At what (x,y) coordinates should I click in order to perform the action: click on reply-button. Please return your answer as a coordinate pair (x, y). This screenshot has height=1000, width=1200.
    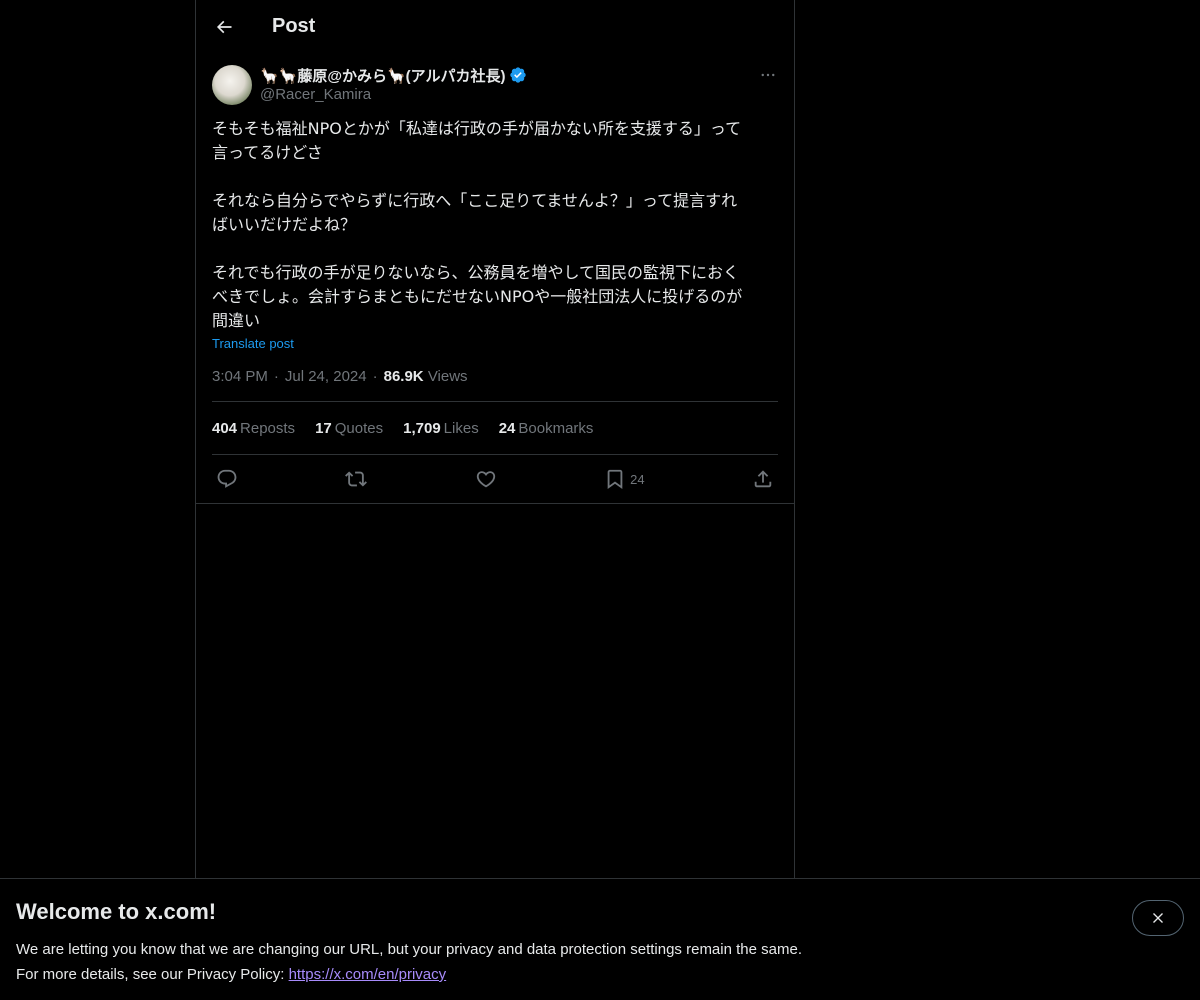
    Looking at the image, I should click on (227, 479).